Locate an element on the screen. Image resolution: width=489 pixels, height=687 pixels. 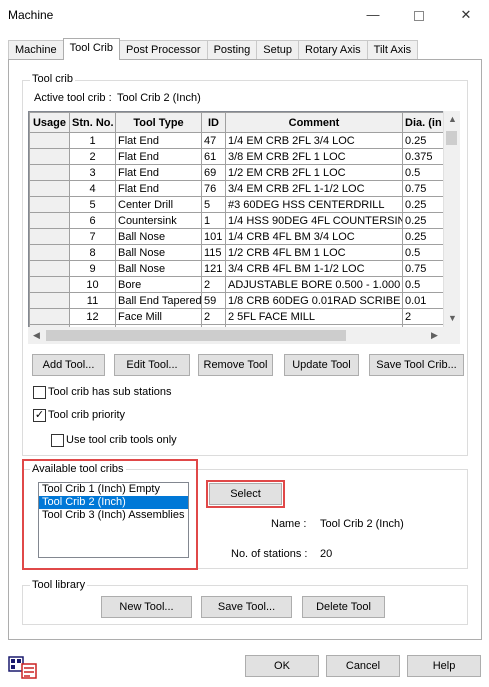
cell-id: 1 is located at coordinates (213, 220).